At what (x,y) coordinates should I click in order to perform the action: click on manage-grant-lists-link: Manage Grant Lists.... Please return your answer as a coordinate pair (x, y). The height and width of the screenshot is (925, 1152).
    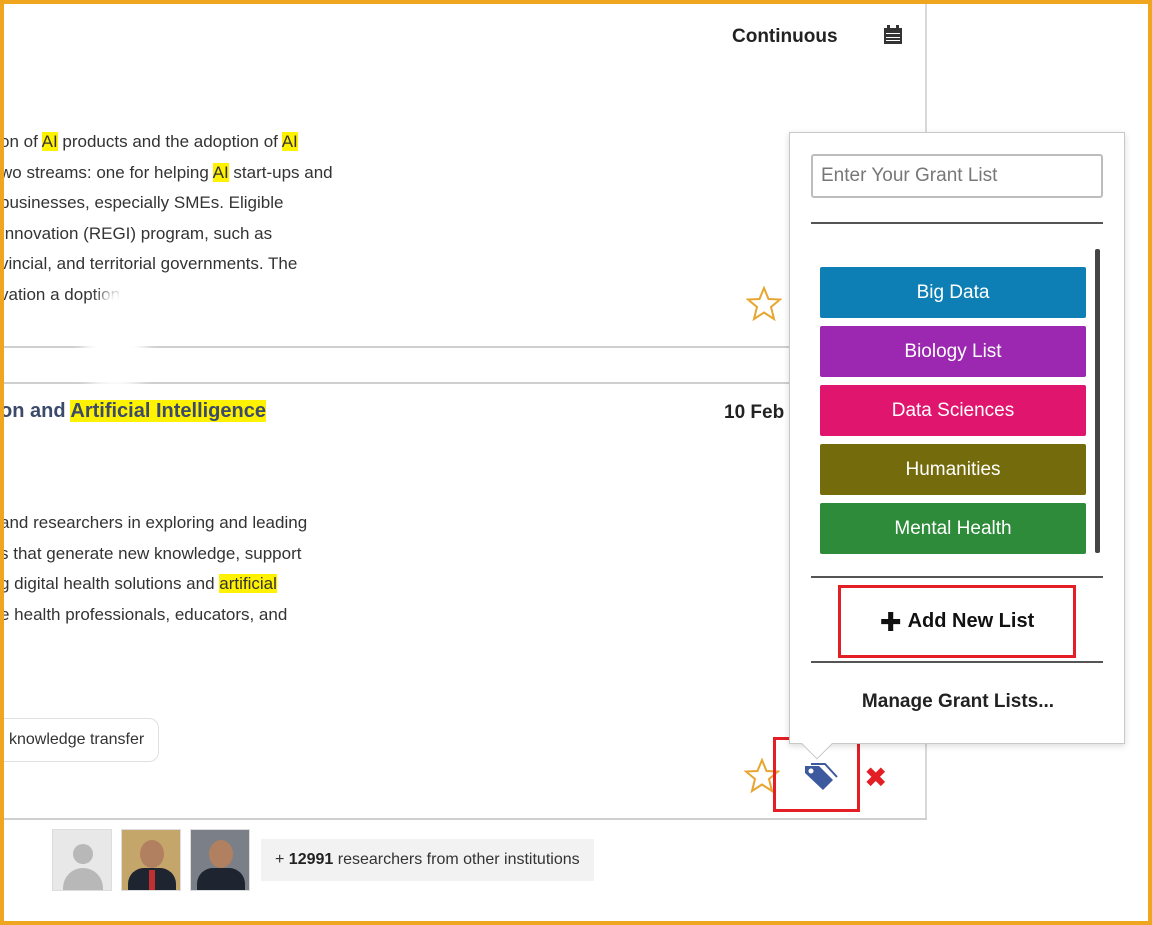
    Looking at the image, I should click on (958, 702).